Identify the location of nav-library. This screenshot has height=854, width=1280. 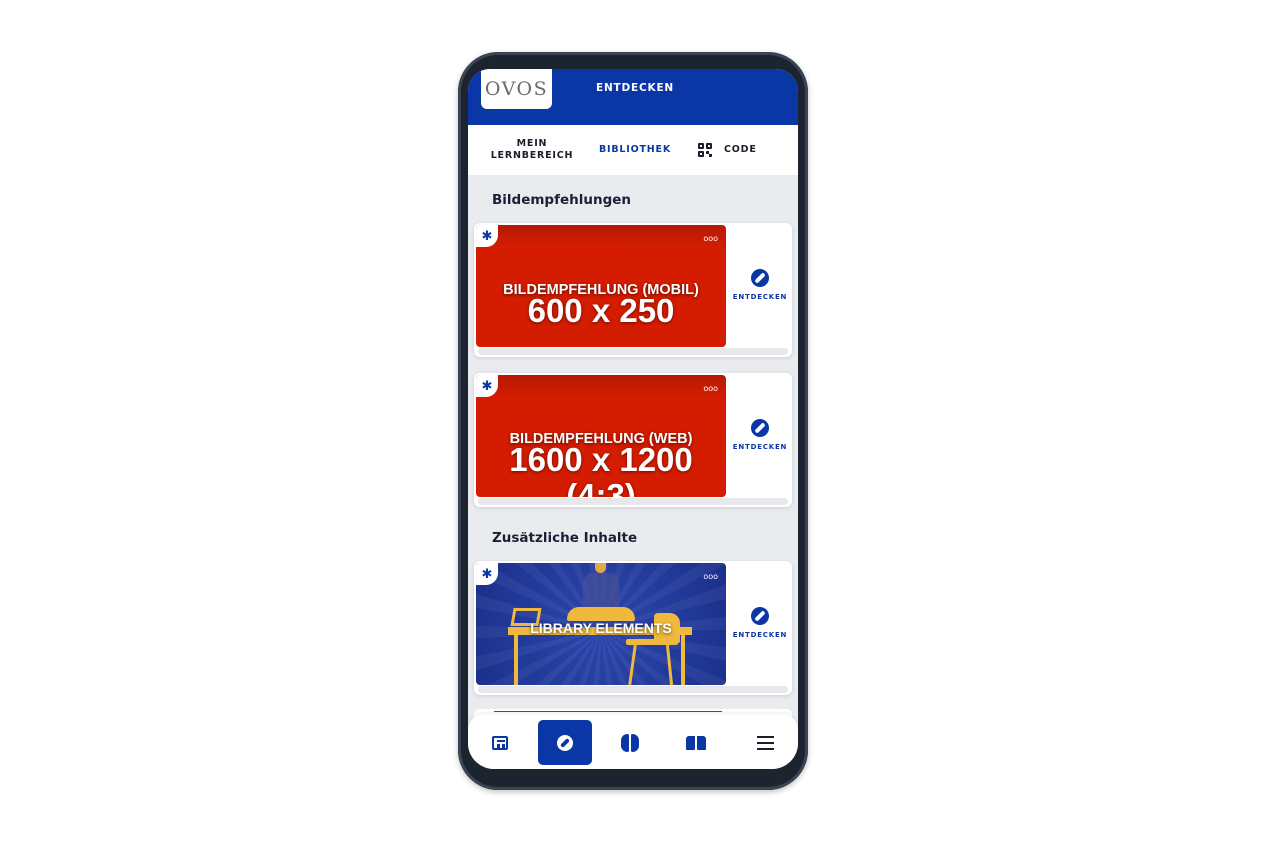
(696, 742).